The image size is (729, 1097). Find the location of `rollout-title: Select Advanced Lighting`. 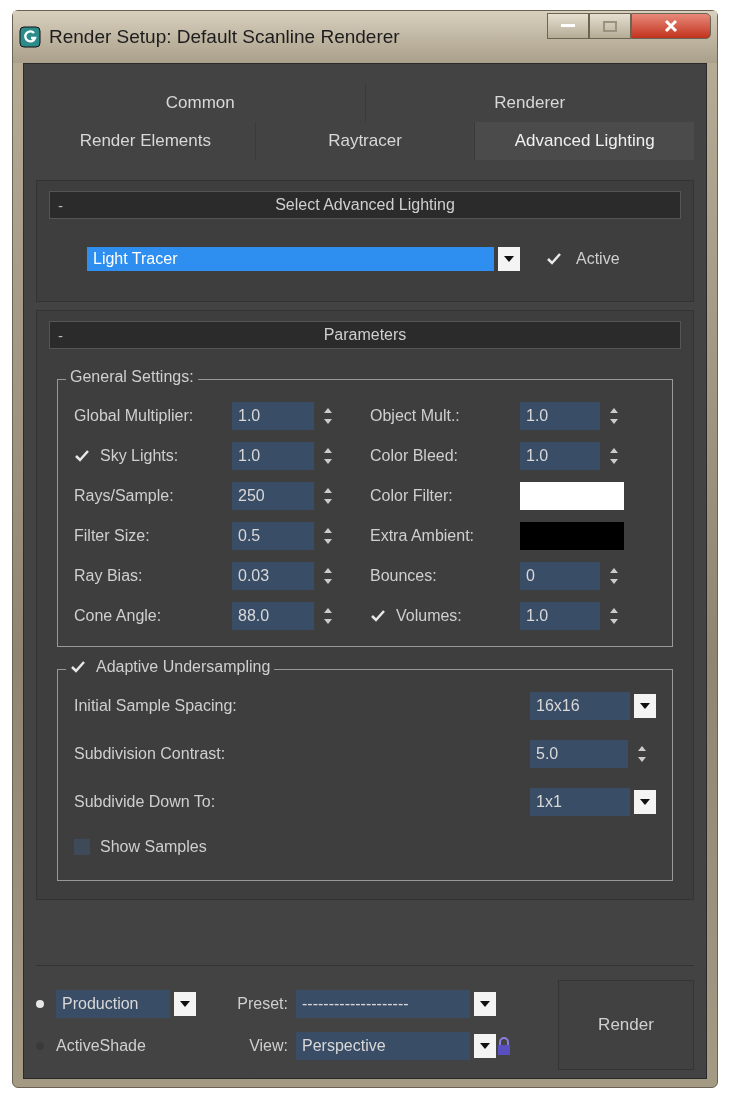

rollout-title: Select Advanced Lighting is located at coordinates (365, 205).